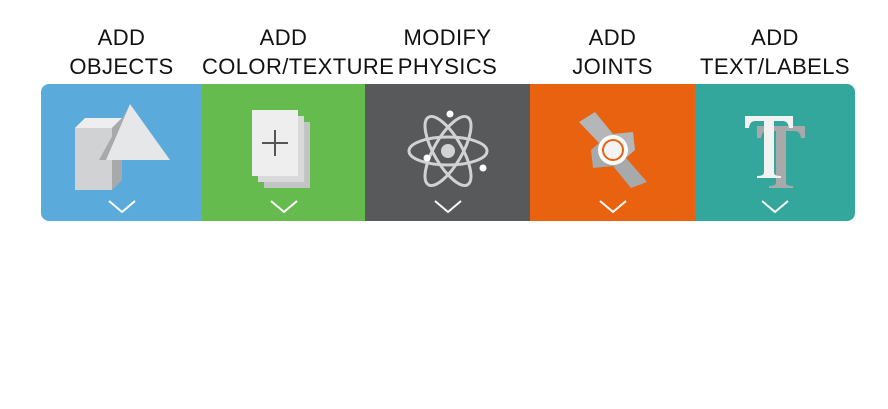 The image size is (888, 409). I want to click on add-objects-tile, so click(121, 152).